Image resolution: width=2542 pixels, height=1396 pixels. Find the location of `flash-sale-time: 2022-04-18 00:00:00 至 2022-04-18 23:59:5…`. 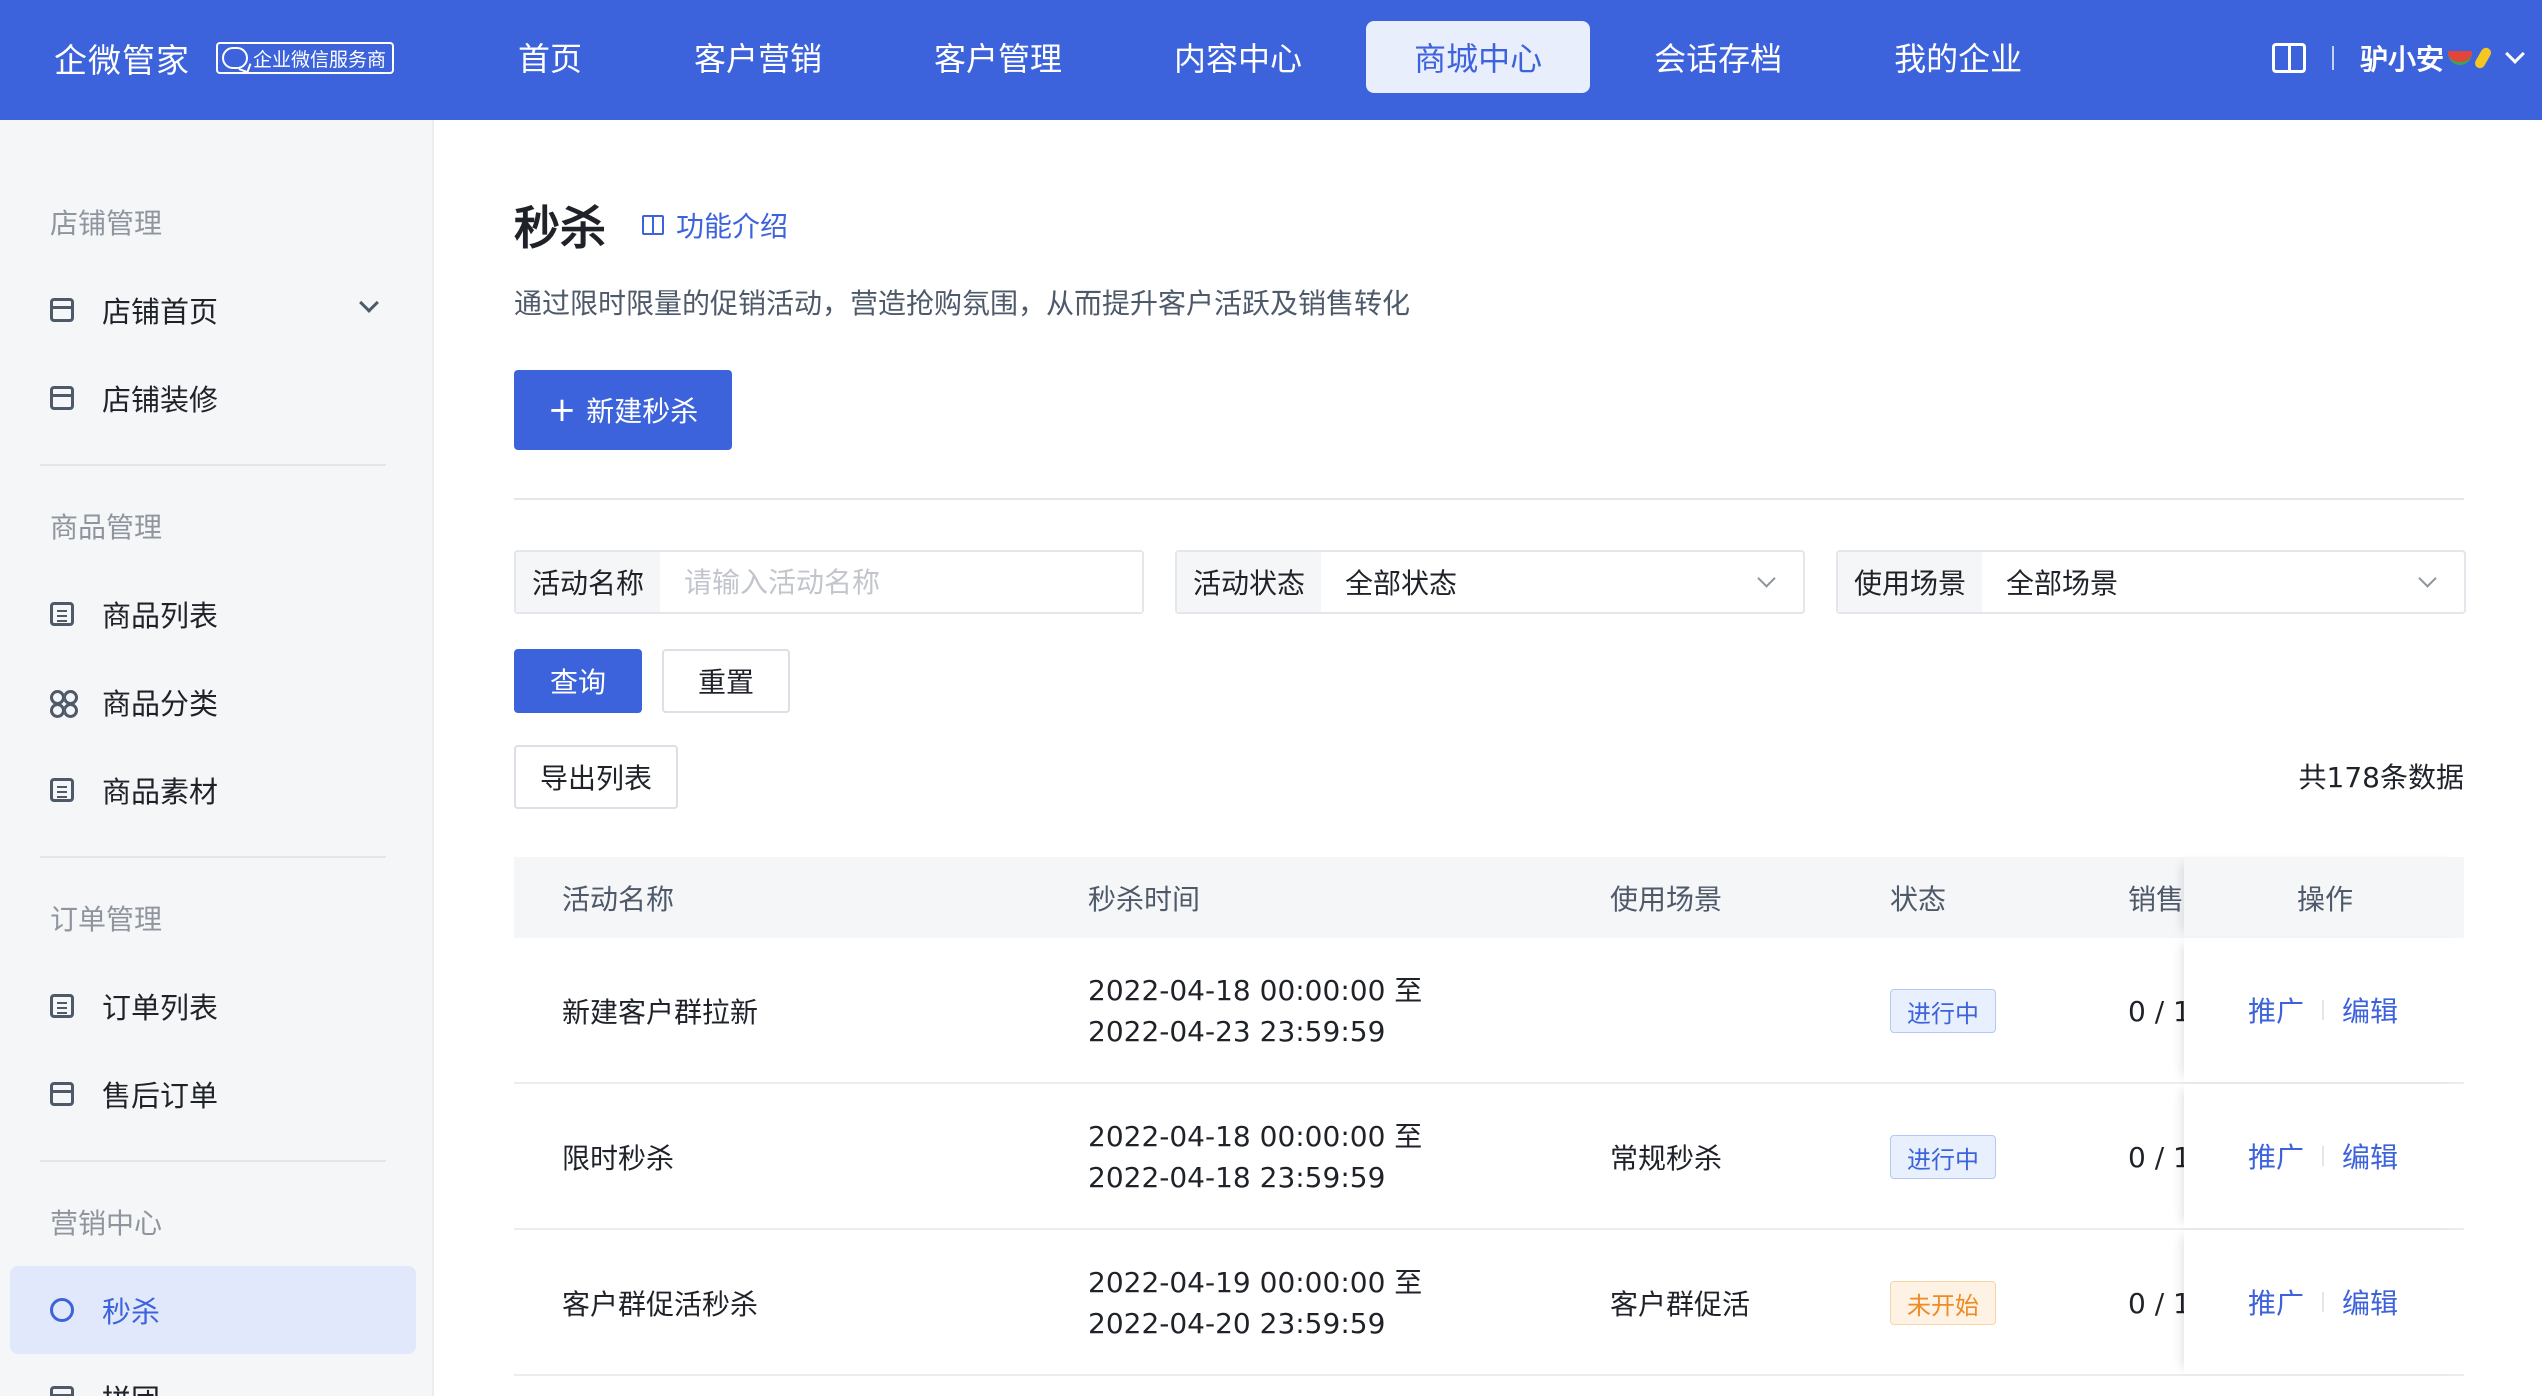

flash-sale-time: 2022-04-18 00:00:00 至 2022-04-18 23:59:5… is located at coordinates (1255, 1157).